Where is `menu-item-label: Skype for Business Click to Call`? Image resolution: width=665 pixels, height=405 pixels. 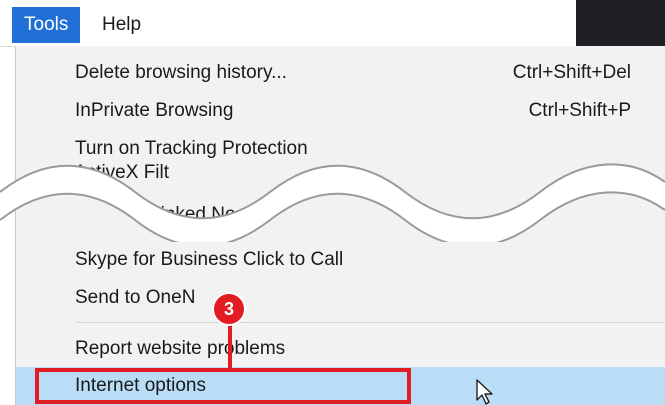
menu-item-label: Skype for Business Click to Call is located at coordinates (209, 259).